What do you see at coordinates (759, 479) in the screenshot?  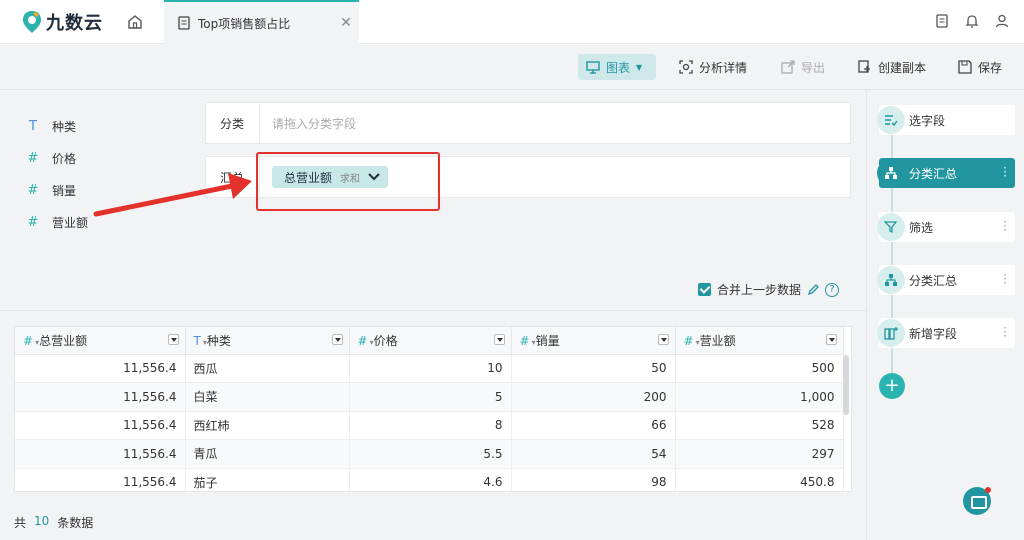 I see `table-cell: 450.8` at bounding box center [759, 479].